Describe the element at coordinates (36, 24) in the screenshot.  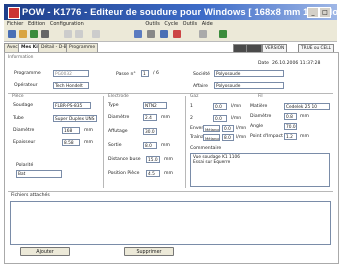
I see `menu-item-edition: Edition` at that location.